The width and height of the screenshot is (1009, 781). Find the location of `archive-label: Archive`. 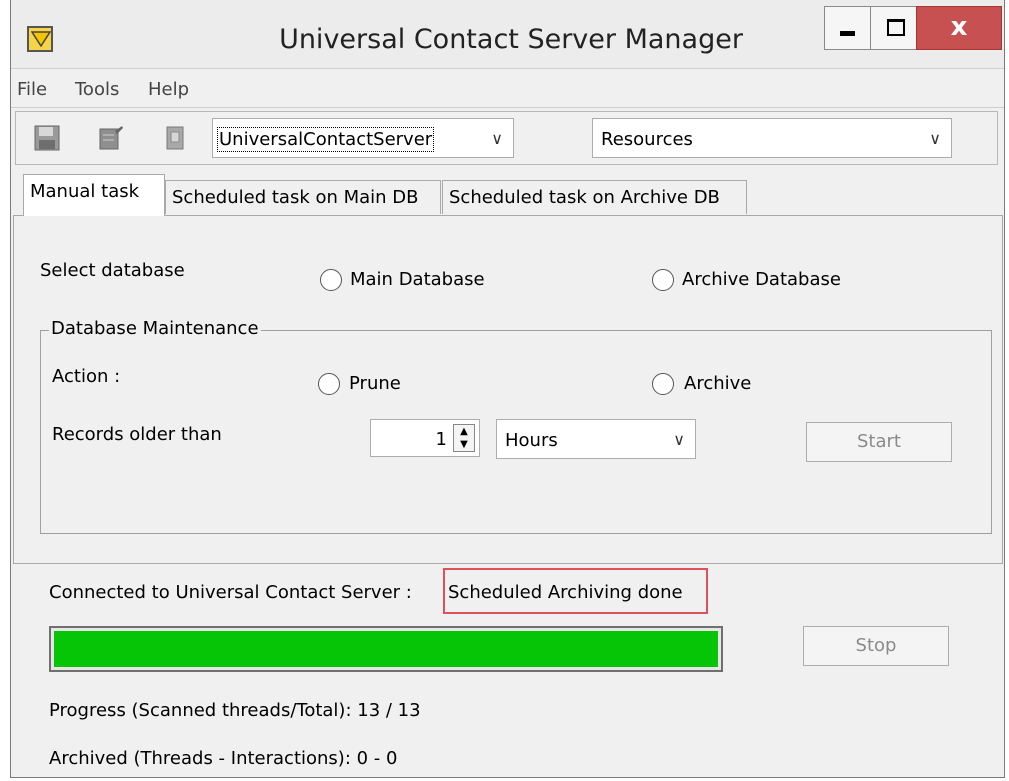

archive-label: Archive is located at coordinates (717, 383).